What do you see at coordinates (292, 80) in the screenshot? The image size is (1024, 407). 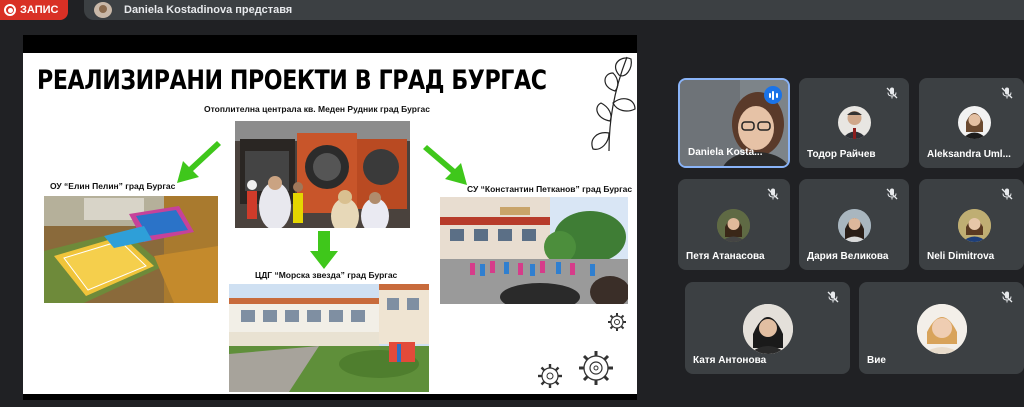 I see `slide-title: РЕАЛИЗИРАНИ ПРОЕКТИ В ГРАД БУРГАС` at bounding box center [292, 80].